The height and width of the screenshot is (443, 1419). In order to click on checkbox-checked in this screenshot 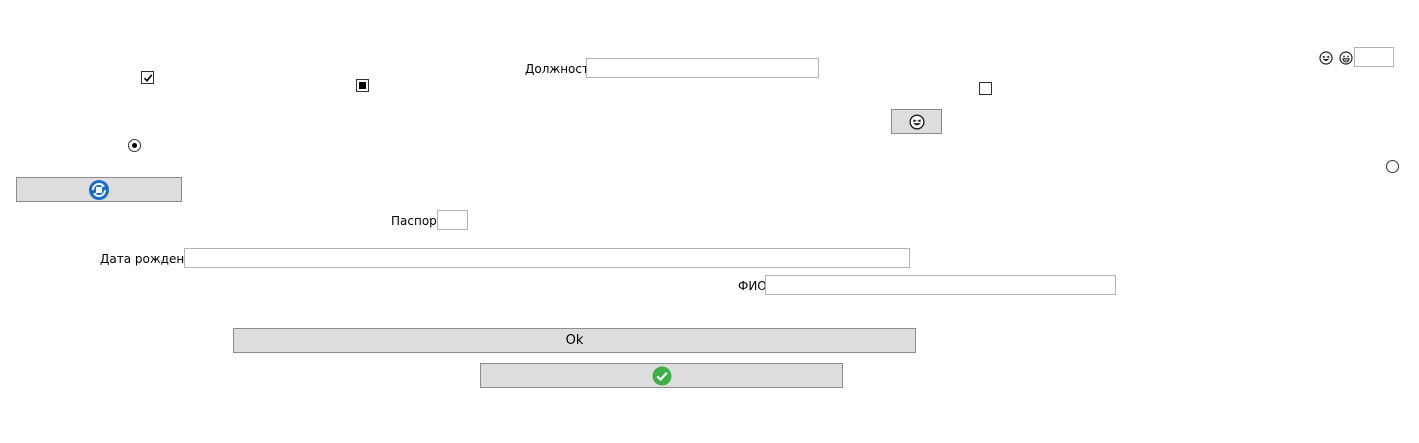, I will do `click(147, 77)`.